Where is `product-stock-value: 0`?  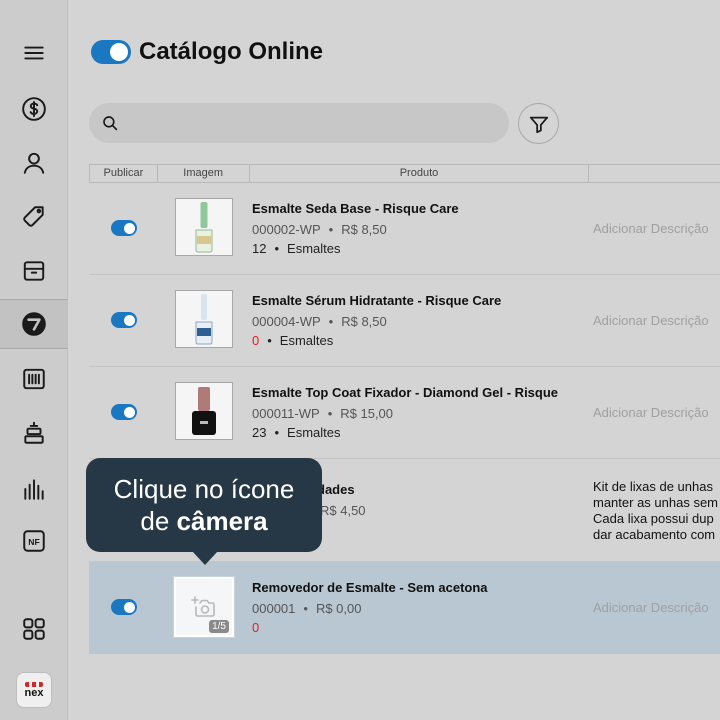 product-stock-value: 0 is located at coordinates (256, 627).